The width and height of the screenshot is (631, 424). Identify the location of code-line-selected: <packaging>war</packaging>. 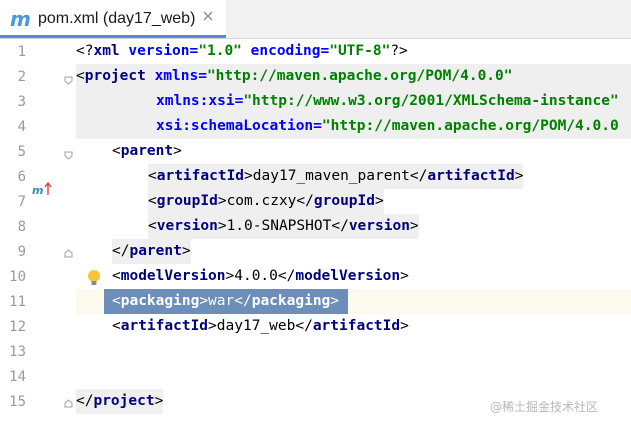
(226, 301).